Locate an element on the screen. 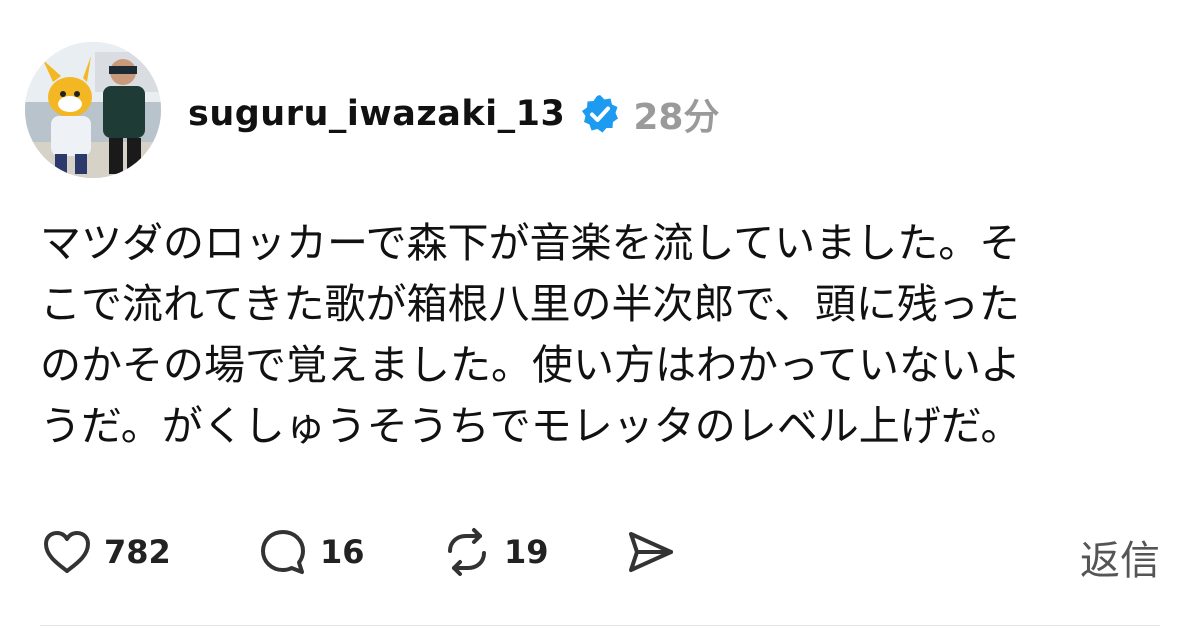 Image resolution: width=1200 pixels, height=628 pixels. repost-button: 19 is located at coordinates (494, 552).